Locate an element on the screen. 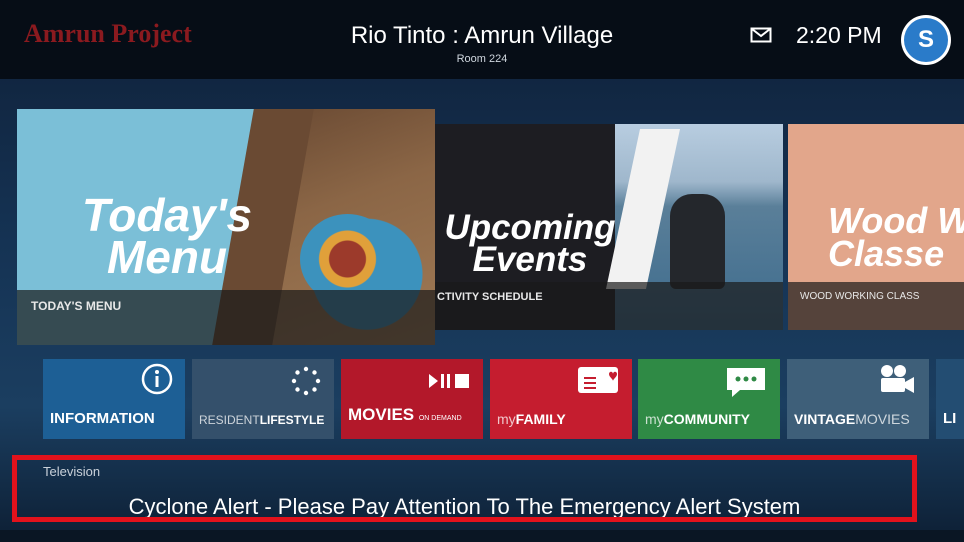  banner-upcoming-events: Upcoming Events CTIVITY SCHEDULE is located at coordinates (609, 227).